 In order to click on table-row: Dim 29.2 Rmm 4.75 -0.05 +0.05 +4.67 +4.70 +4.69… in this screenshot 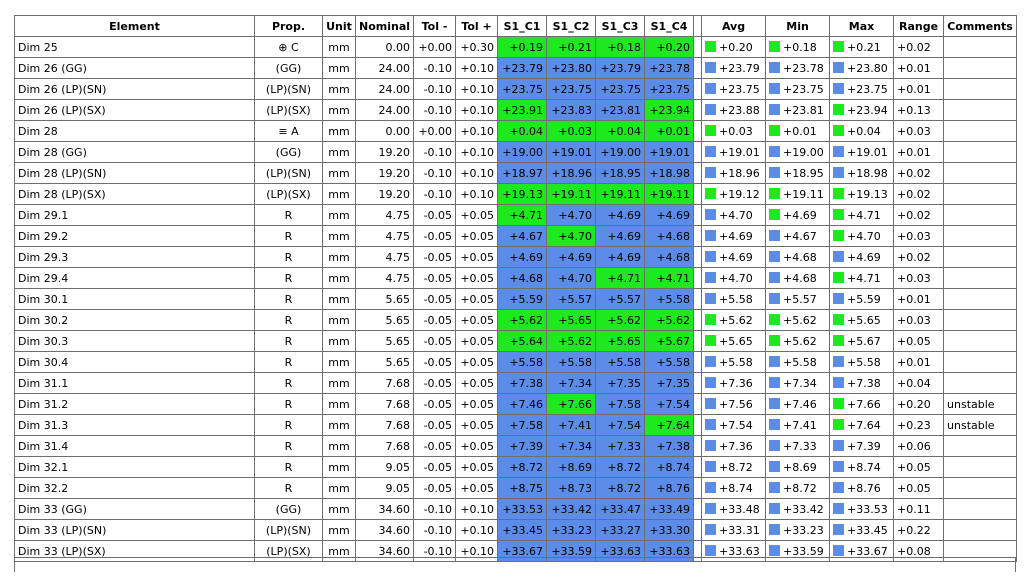, I will do `click(516, 236)`.